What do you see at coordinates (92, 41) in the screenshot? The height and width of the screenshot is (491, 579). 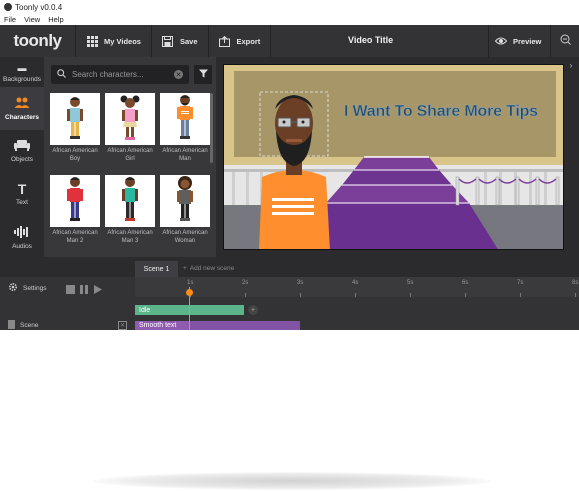 I see `grid-icon` at bounding box center [92, 41].